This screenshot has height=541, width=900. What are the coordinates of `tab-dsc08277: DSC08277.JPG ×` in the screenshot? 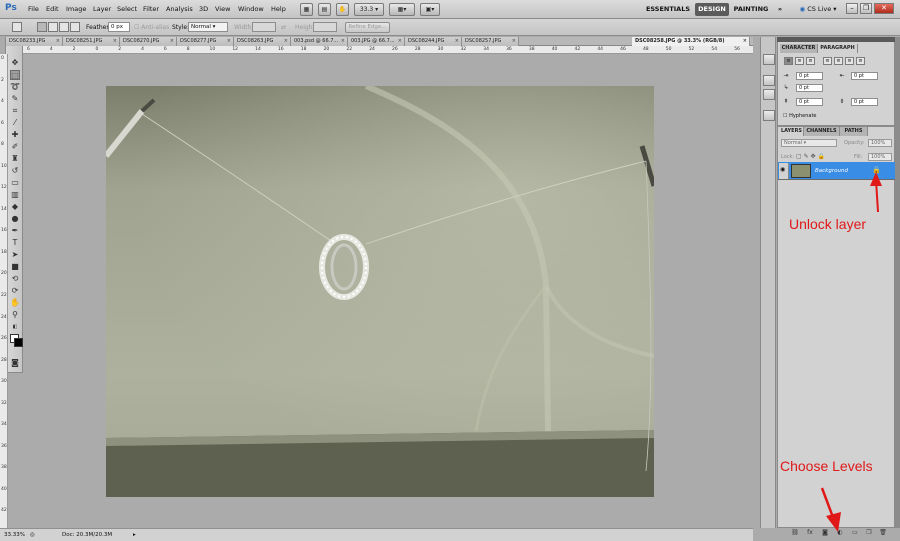 It's located at (205, 41).